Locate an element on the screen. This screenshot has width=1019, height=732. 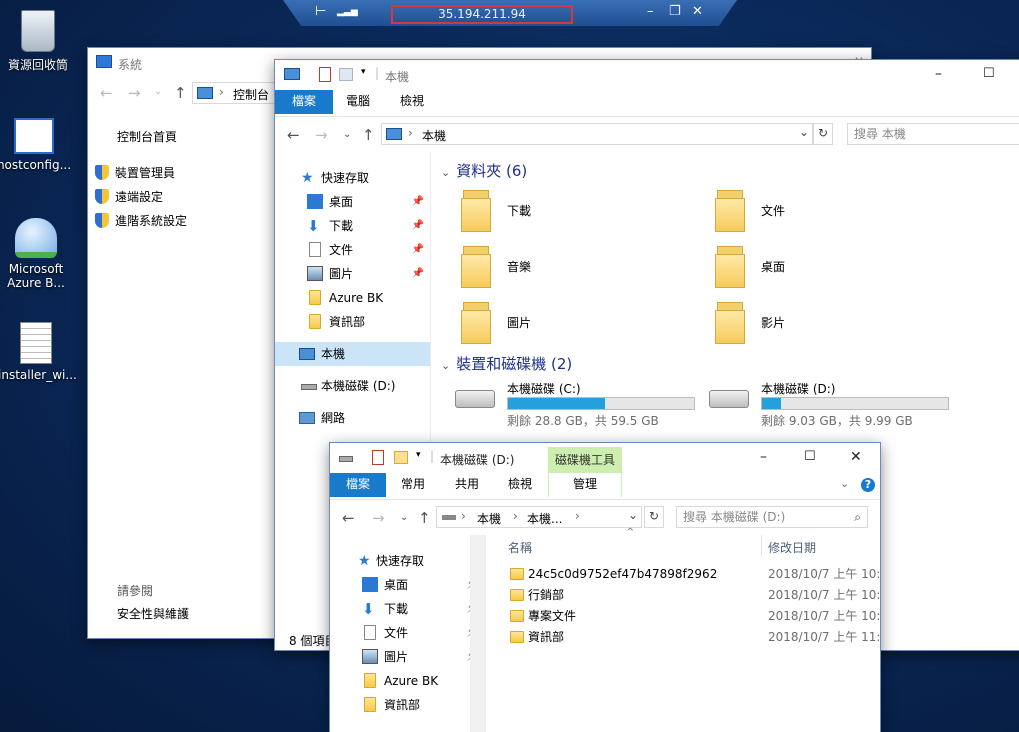
see-also-heading: 請參閱 is located at coordinates (135, 591).